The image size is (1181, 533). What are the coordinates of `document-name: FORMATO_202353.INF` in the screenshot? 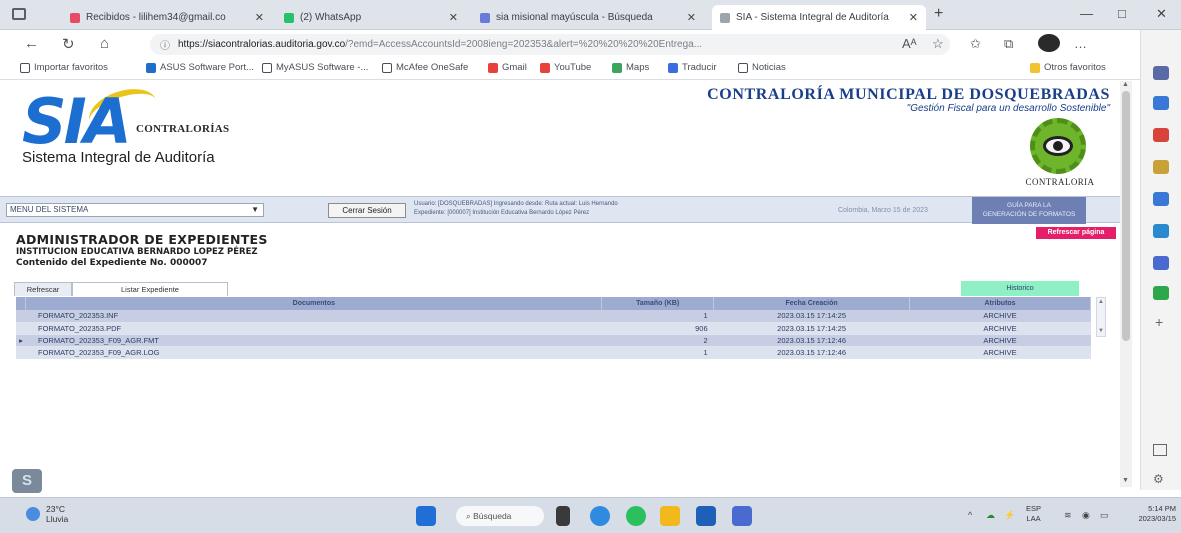 It's located at (313, 316).